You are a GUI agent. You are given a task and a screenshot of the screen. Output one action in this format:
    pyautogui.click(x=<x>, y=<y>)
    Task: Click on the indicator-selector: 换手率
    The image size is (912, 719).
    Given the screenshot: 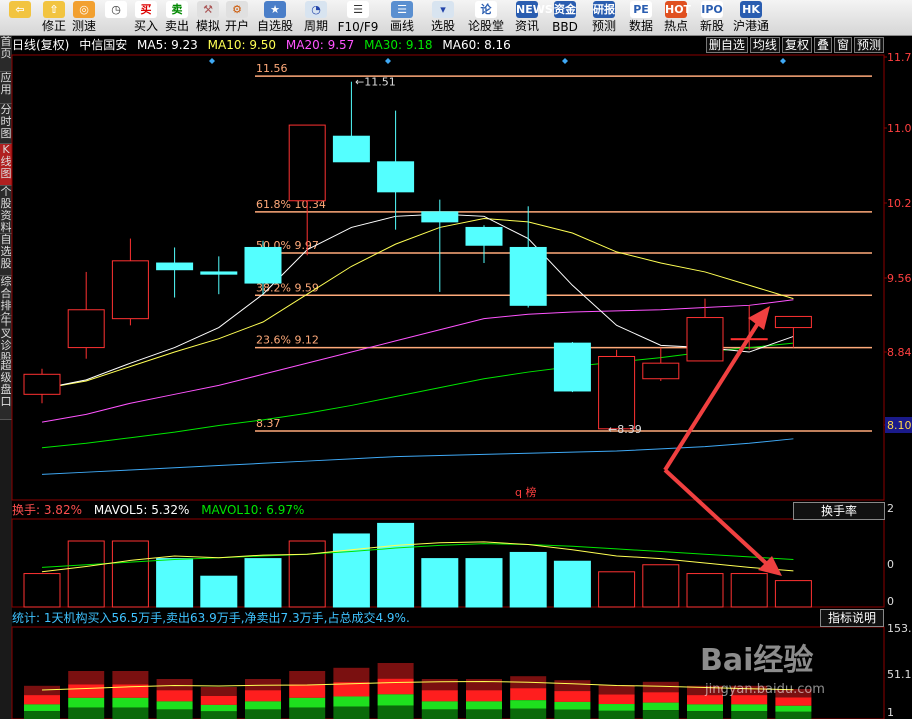 What is the action you would take?
    pyautogui.click(x=839, y=511)
    